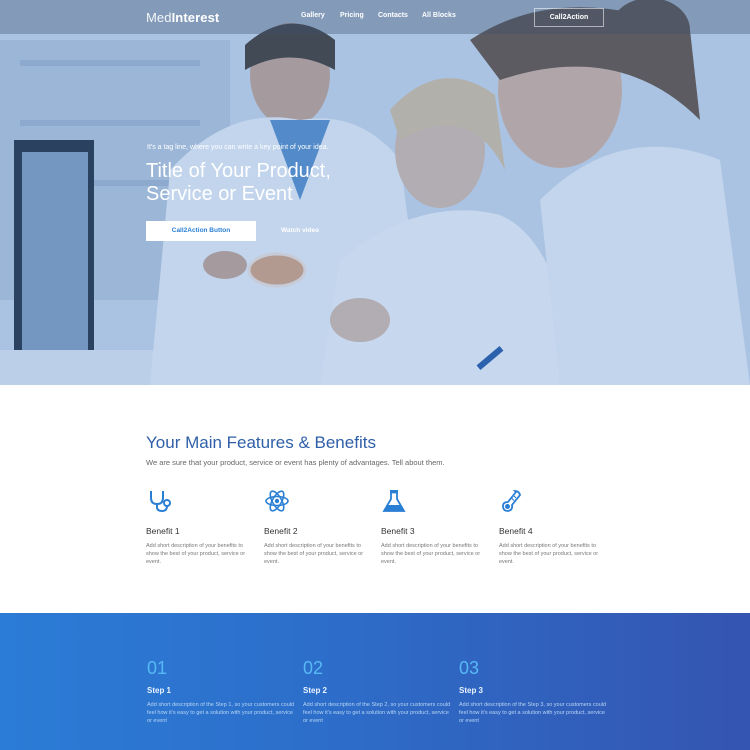 This screenshot has height=750, width=750. What do you see at coordinates (516, 531) in the screenshot?
I see `benefit-title: Benefit 4` at bounding box center [516, 531].